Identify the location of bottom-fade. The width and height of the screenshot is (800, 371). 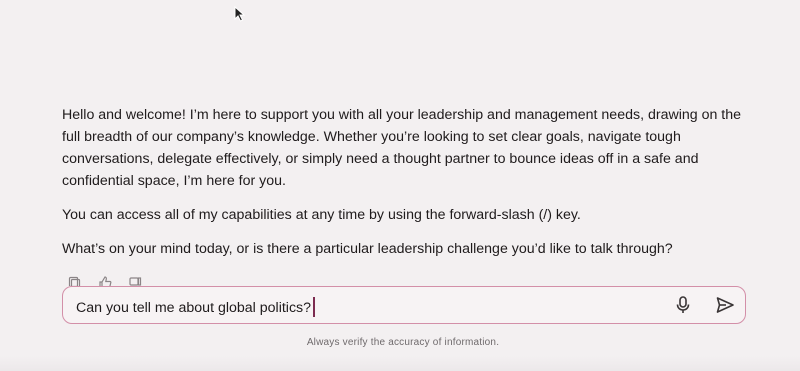
(400, 363).